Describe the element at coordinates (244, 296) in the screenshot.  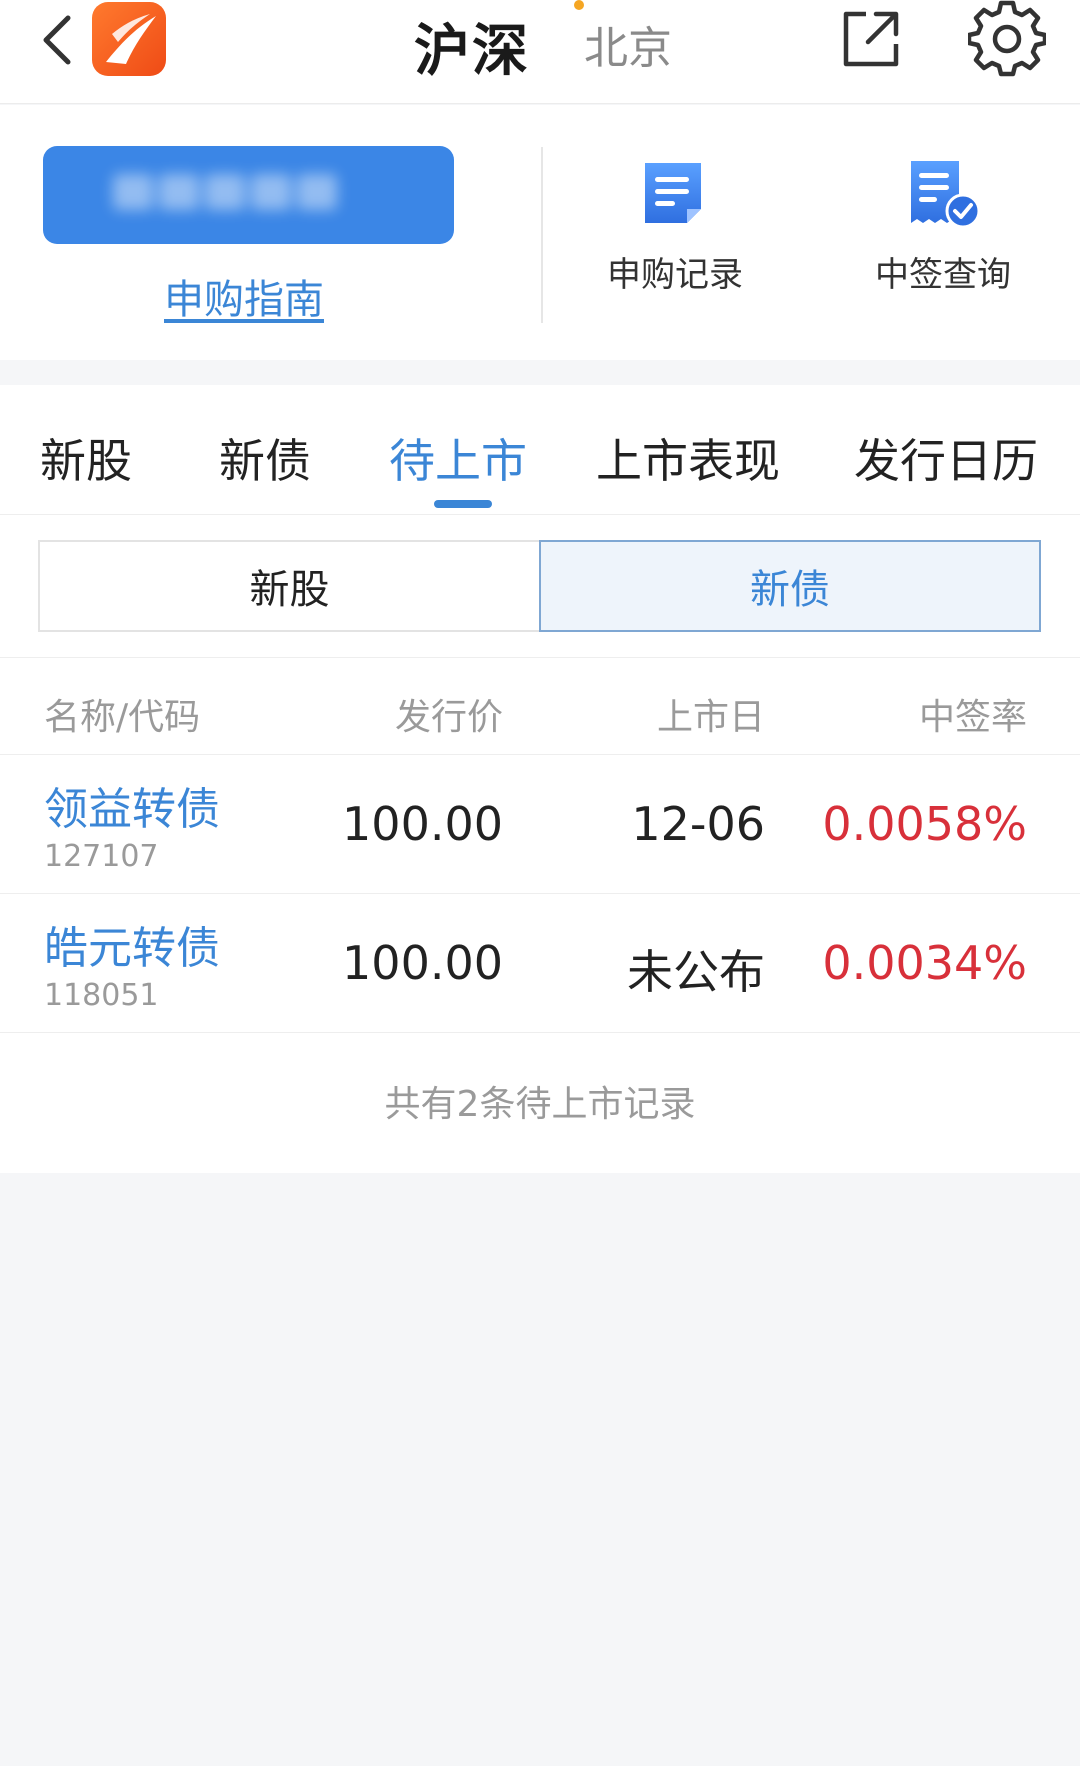
I see `subscribe-guide-link: 申购指南` at that location.